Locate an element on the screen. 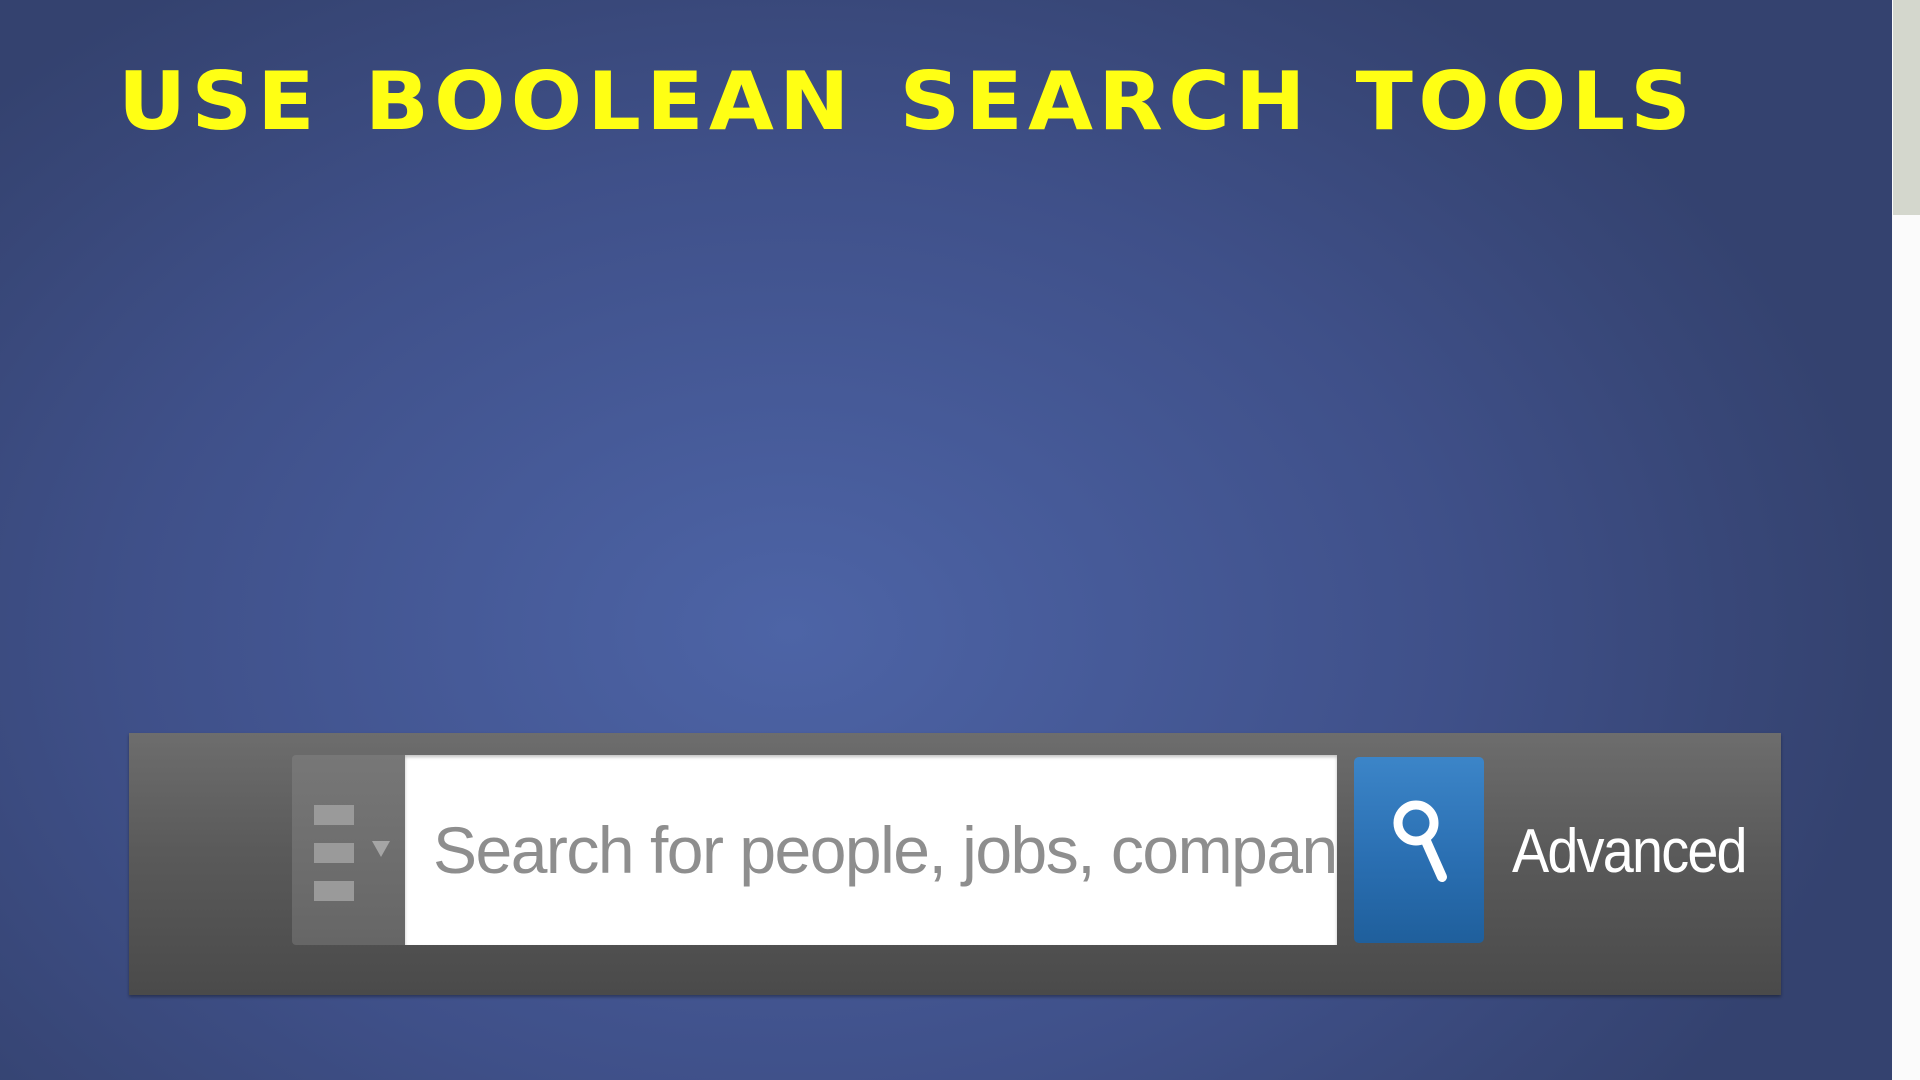 Image resolution: width=1920 pixels, height=1080 pixels. chevron-down-icon is located at coordinates (381, 849).